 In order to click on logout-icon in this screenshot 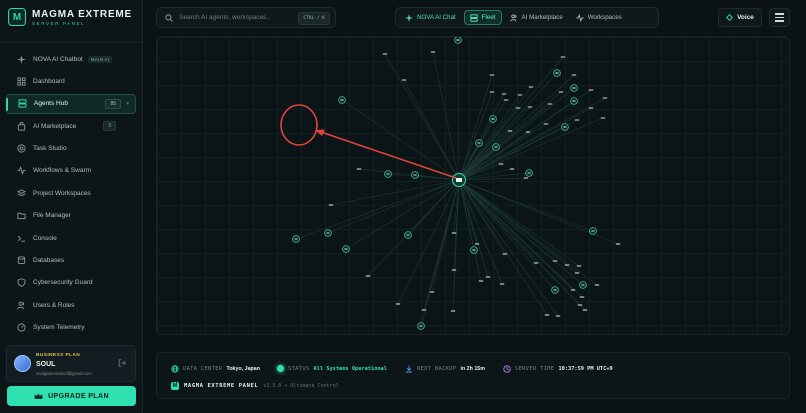, I will do `click(122, 364)`.